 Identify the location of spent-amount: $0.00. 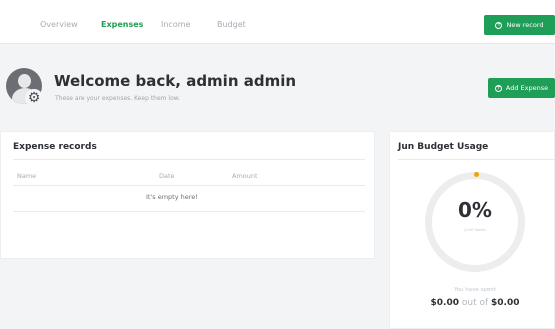
(444, 303).